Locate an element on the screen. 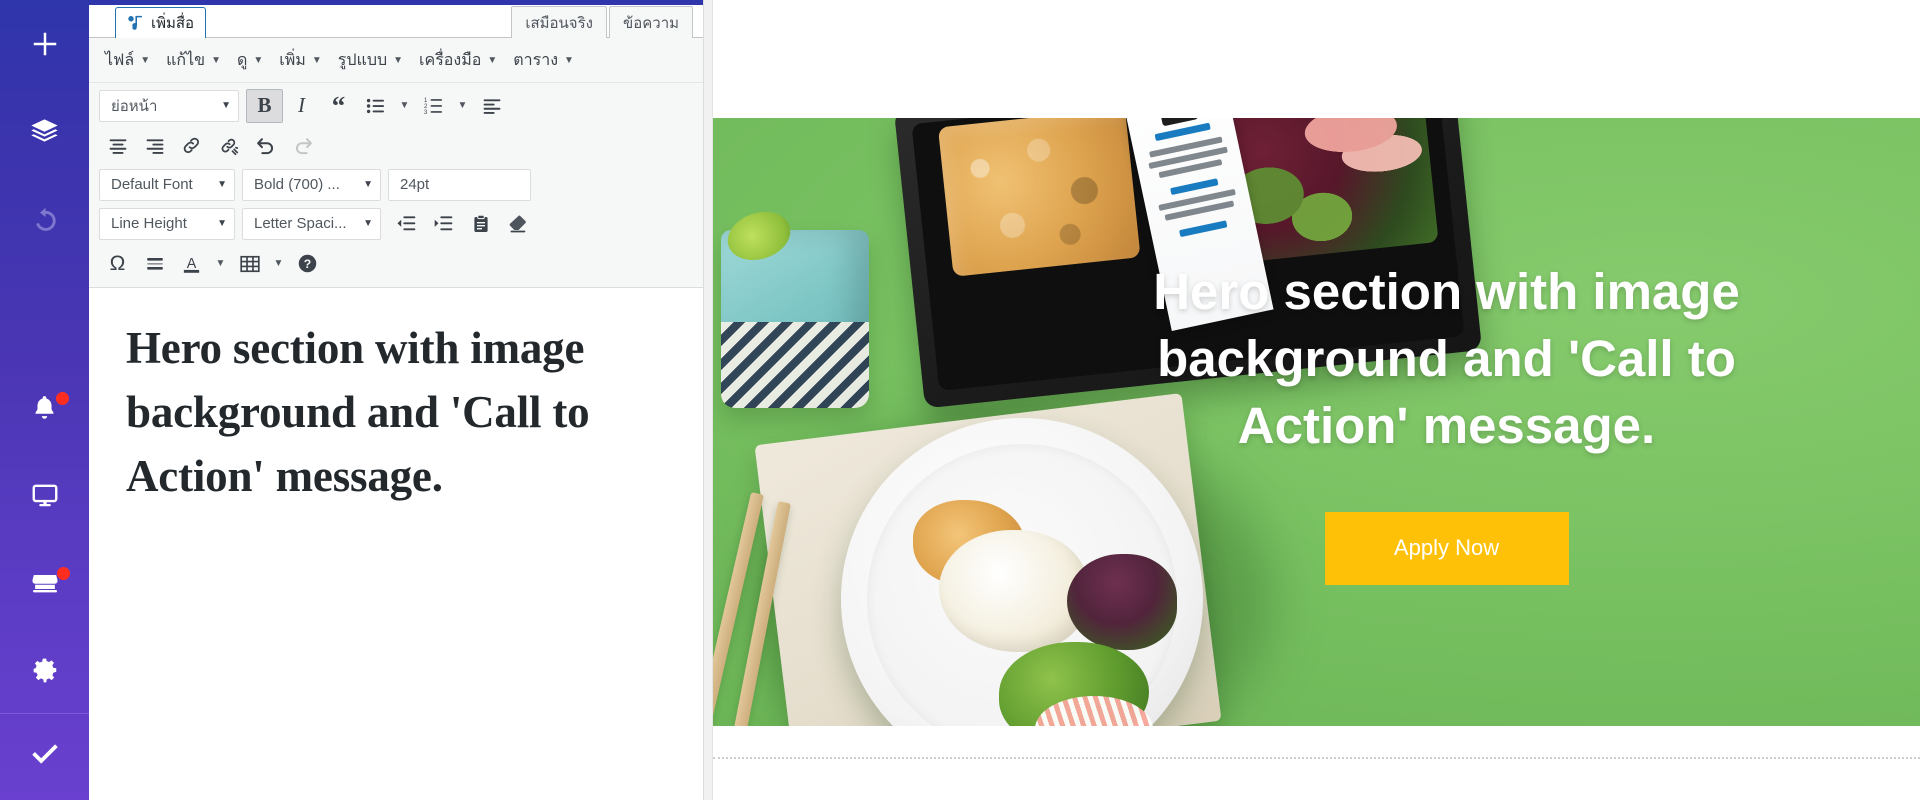 The width and height of the screenshot is (1920, 800). bell-icon is located at coordinates (44, 407).